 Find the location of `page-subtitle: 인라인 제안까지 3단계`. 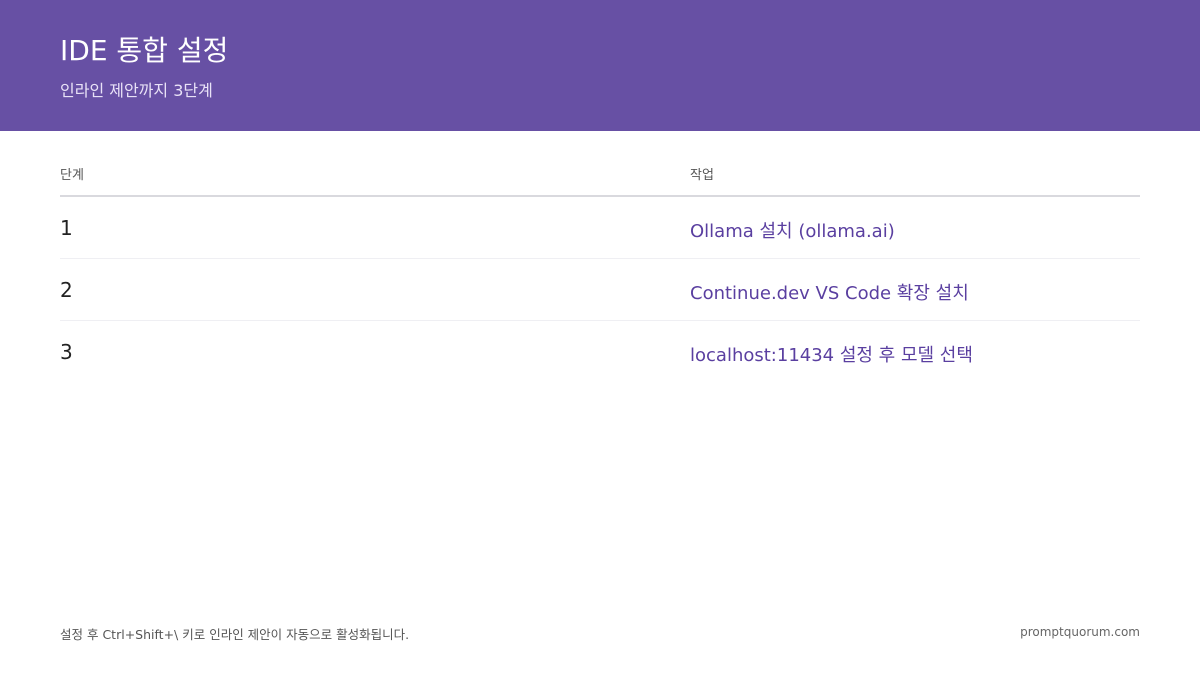

page-subtitle: 인라인 제안까지 3단계 is located at coordinates (136, 90).